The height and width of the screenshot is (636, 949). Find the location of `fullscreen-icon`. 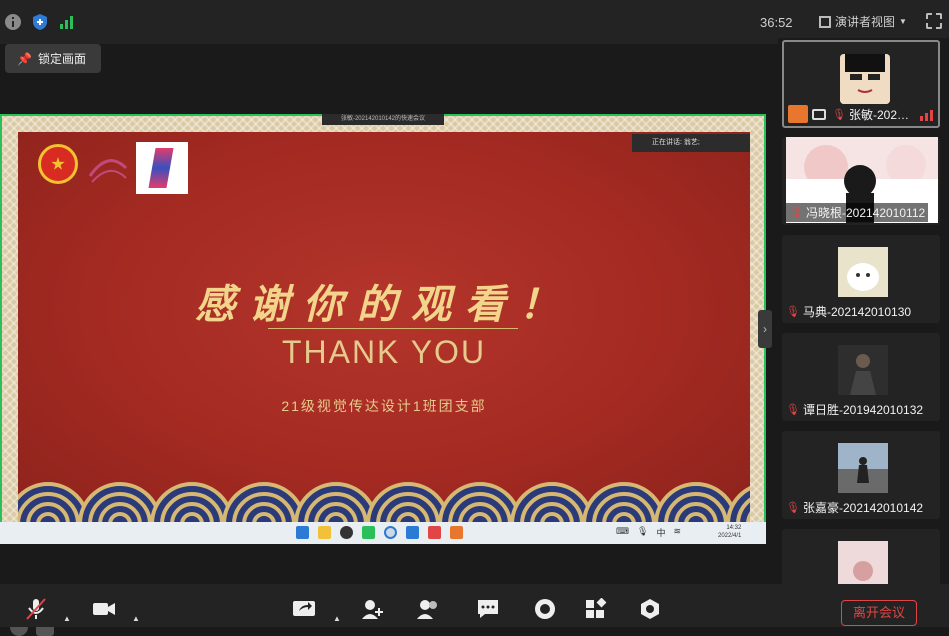

fullscreen-icon is located at coordinates (934, 21).